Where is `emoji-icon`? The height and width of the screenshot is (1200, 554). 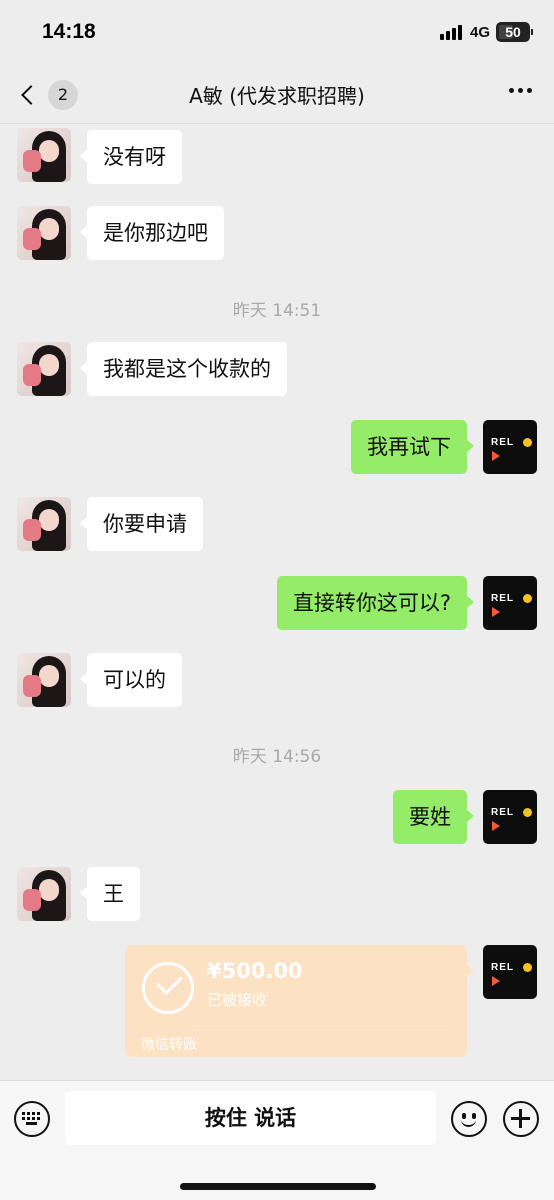
emoji-icon is located at coordinates (469, 1119).